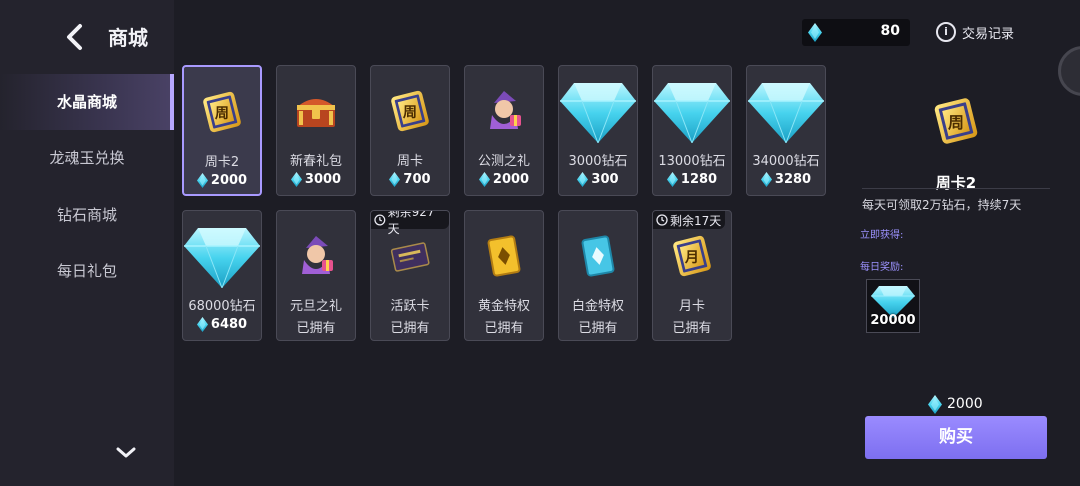 This screenshot has height=486, width=1080. I want to click on shop-item-card: 3000钻石 300, so click(598, 130).